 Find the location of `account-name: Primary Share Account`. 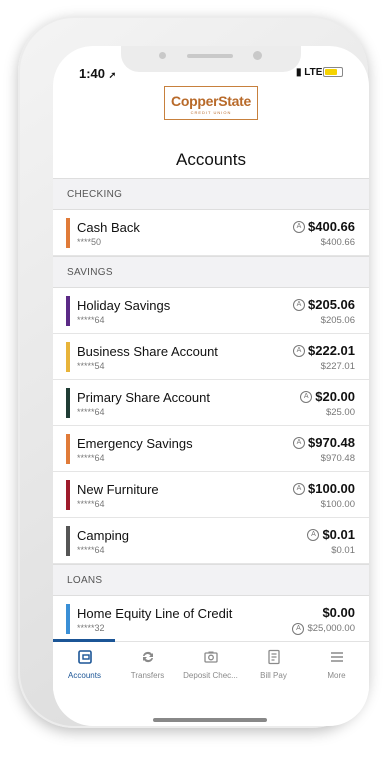

account-name: Primary Share Account is located at coordinates (143, 397).